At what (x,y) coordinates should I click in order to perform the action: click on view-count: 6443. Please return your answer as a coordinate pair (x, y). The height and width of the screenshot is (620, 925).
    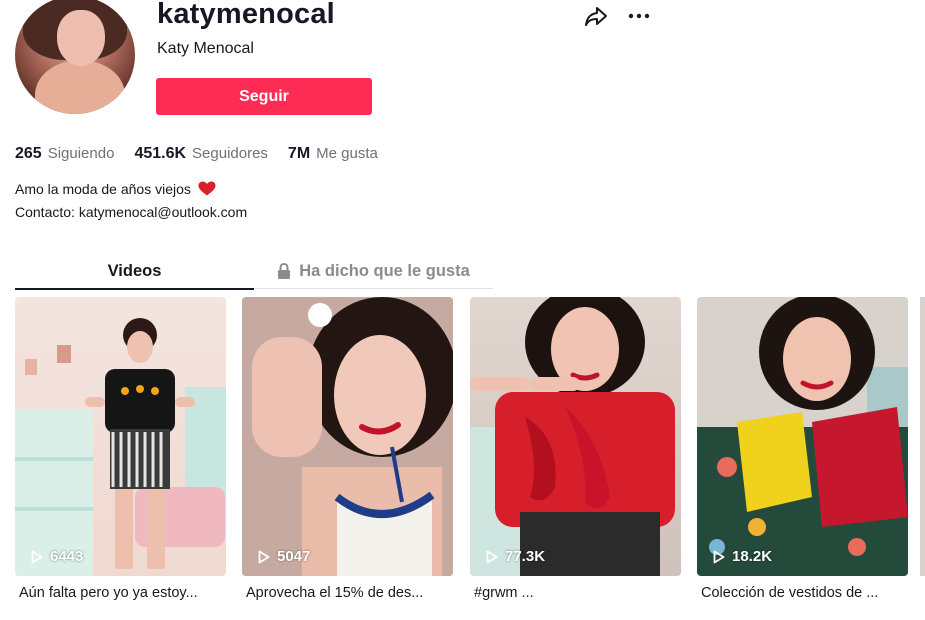
    Looking at the image, I should click on (57, 556).